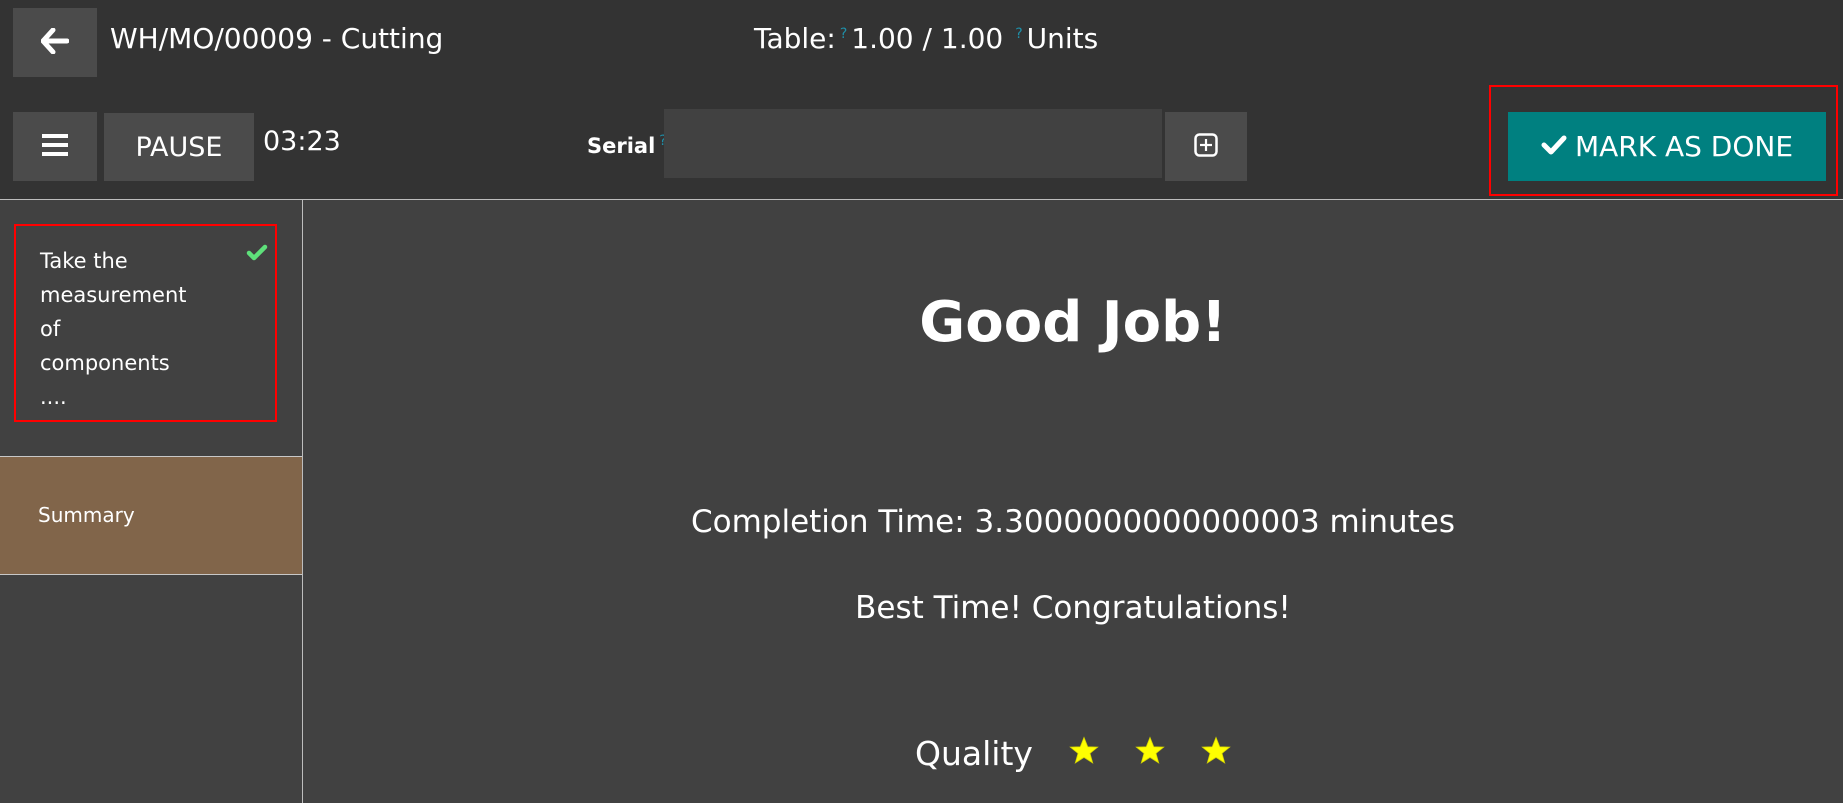 The height and width of the screenshot is (803, 1843). What do you see at coordinates (1684, 146) in the screenshot?
I see `mark-as-done-label: MARK AS DONE` at bounding box center [1684, 146].